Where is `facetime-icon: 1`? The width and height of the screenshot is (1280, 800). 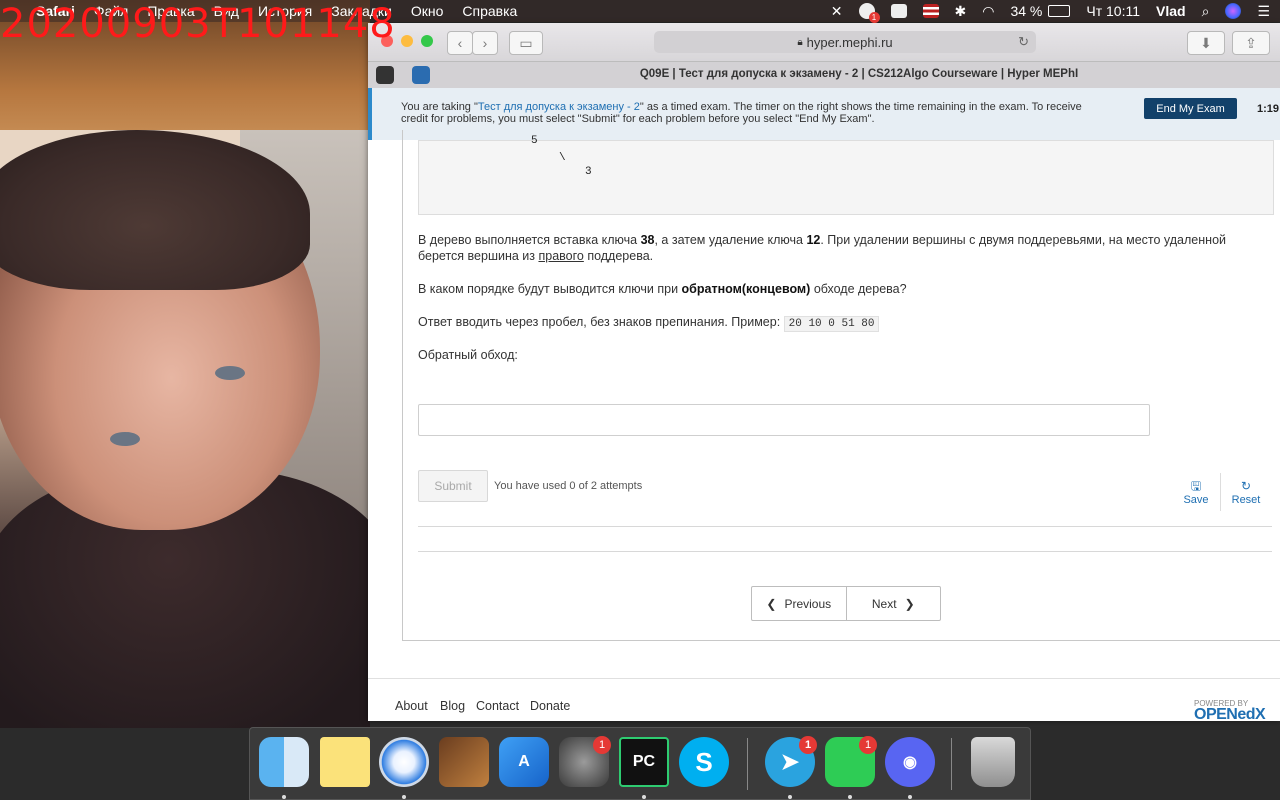
facetime-icon: 1 is located at coordinates (851, 761).